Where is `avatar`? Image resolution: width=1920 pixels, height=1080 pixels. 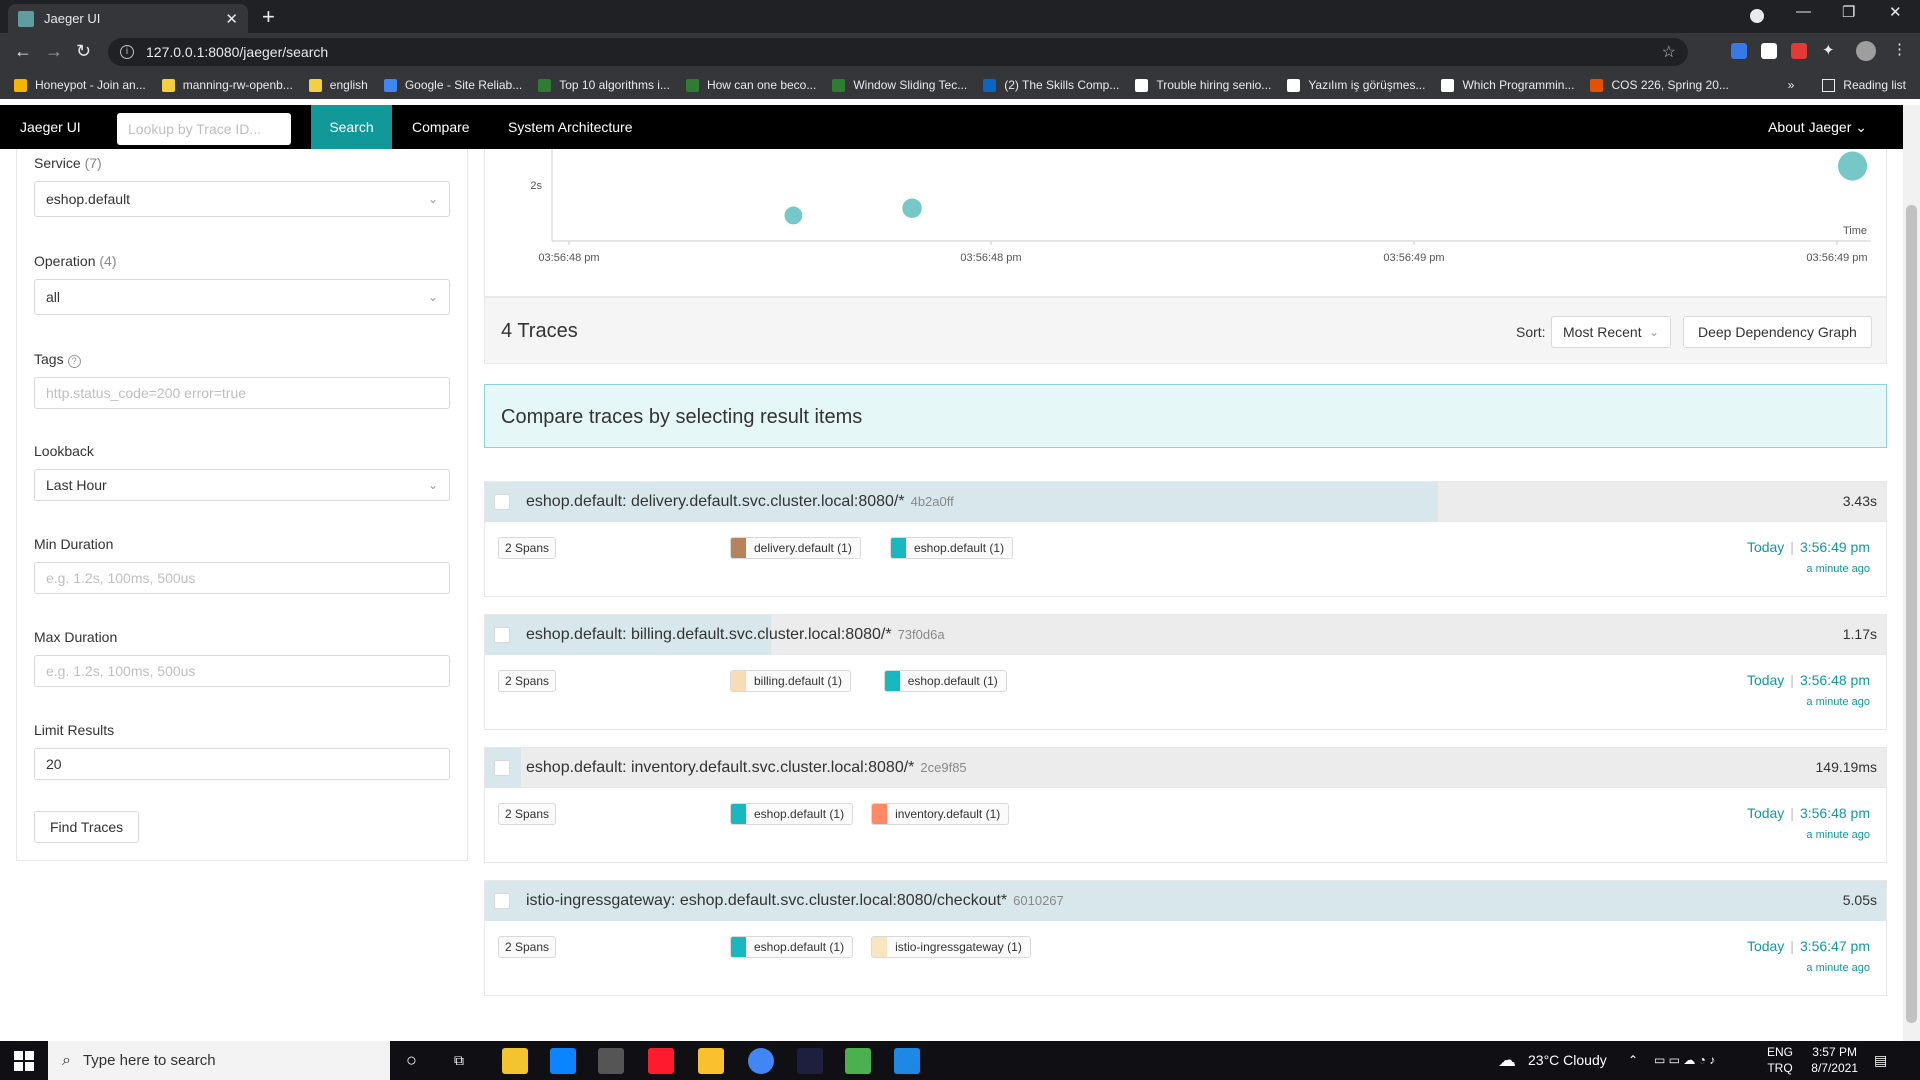
avatar is located at coordinates (1866, 51).